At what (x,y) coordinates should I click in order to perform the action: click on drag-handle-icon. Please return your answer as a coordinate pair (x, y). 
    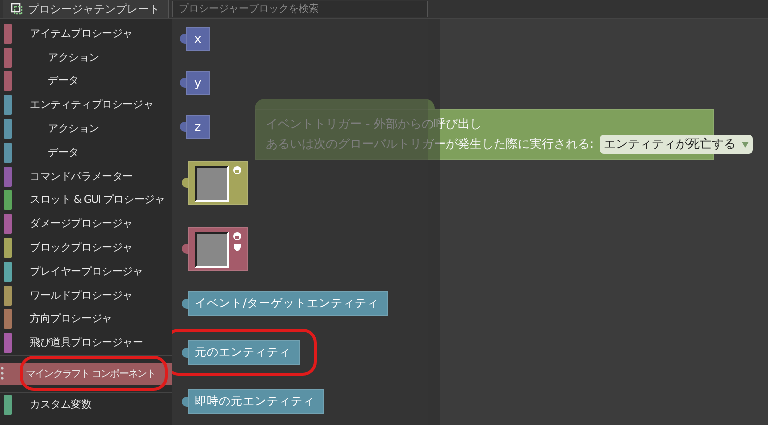
    Looking at the image, I should click on (2, 374).